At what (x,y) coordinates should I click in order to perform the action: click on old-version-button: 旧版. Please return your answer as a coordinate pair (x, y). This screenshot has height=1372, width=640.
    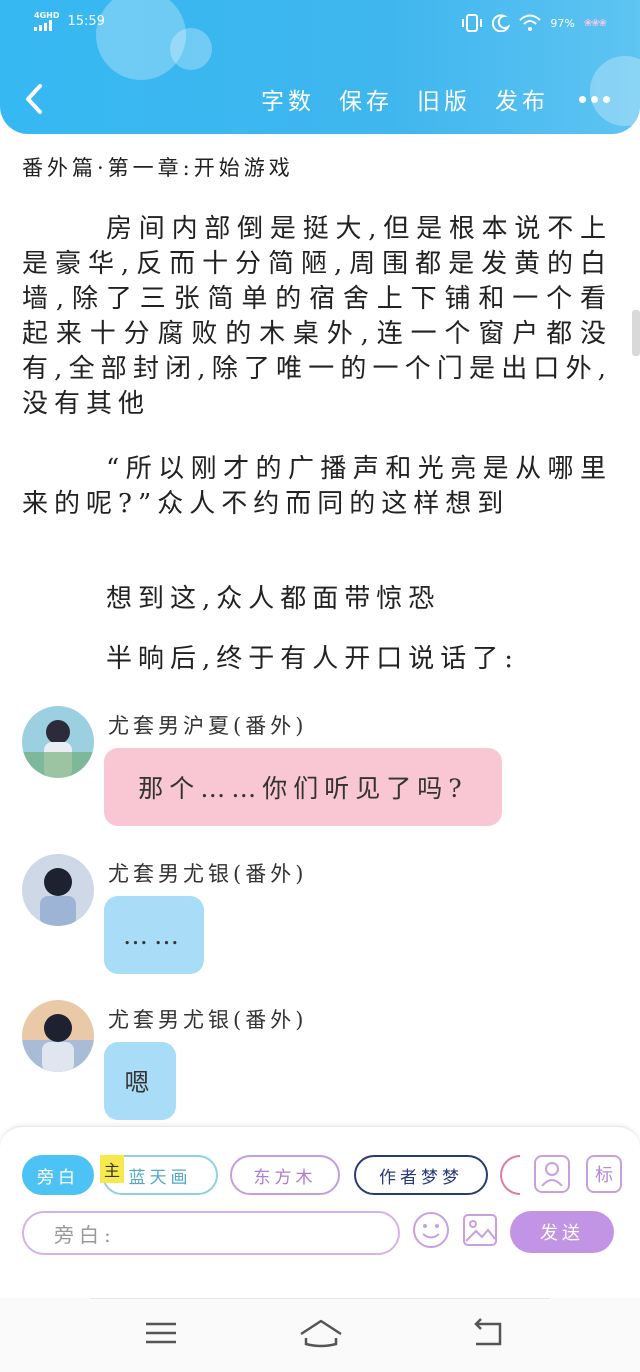
    Looking at the image, I should click on (444, 99).